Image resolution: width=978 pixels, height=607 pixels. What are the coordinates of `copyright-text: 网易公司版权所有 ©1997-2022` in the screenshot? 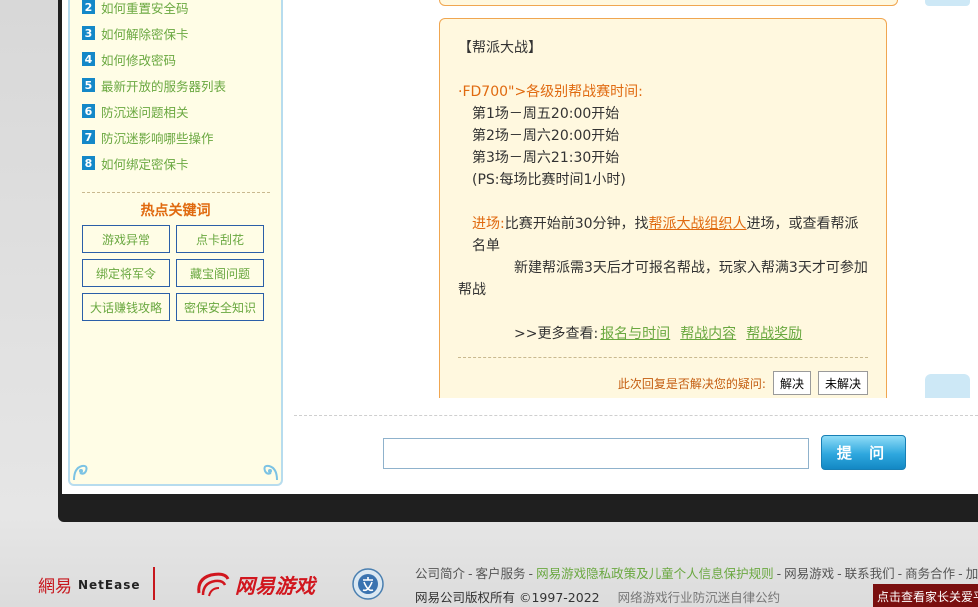 It's located at (507, 597).